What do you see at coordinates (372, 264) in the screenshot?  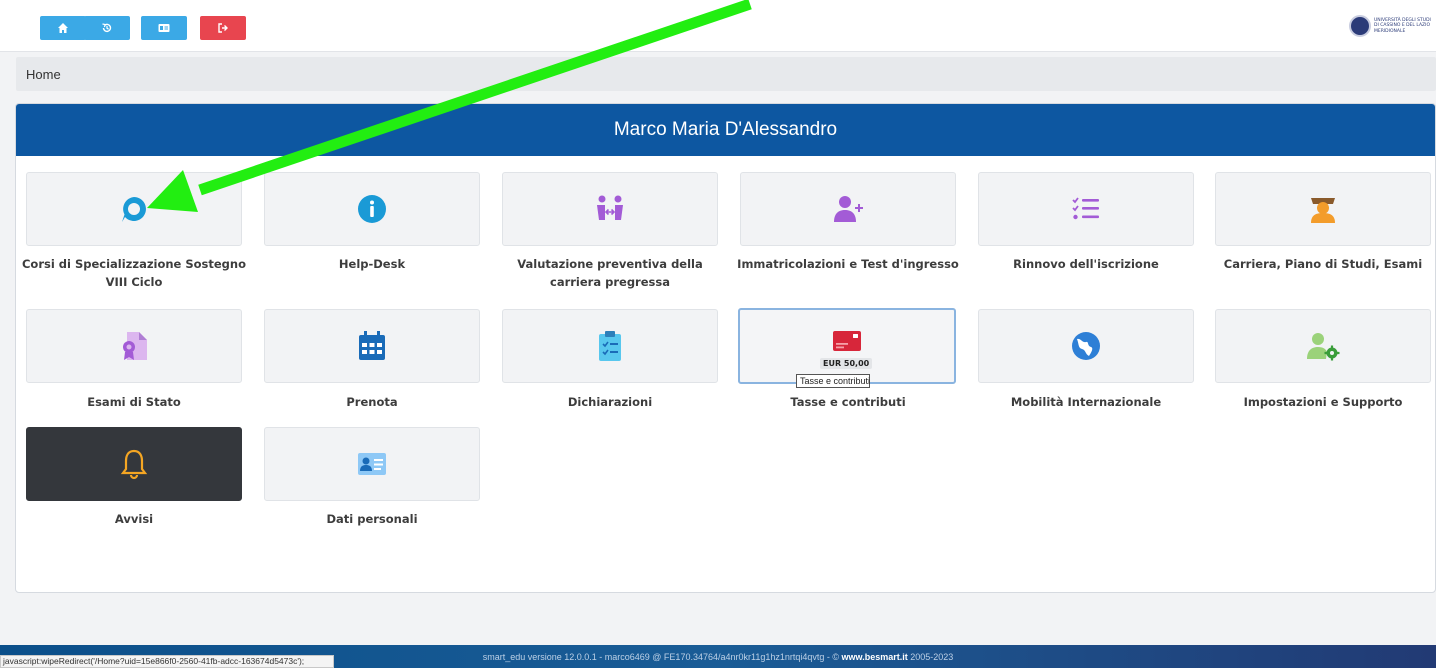 I see `tile-label: Help-Desk` at bounding box center [372, 264].